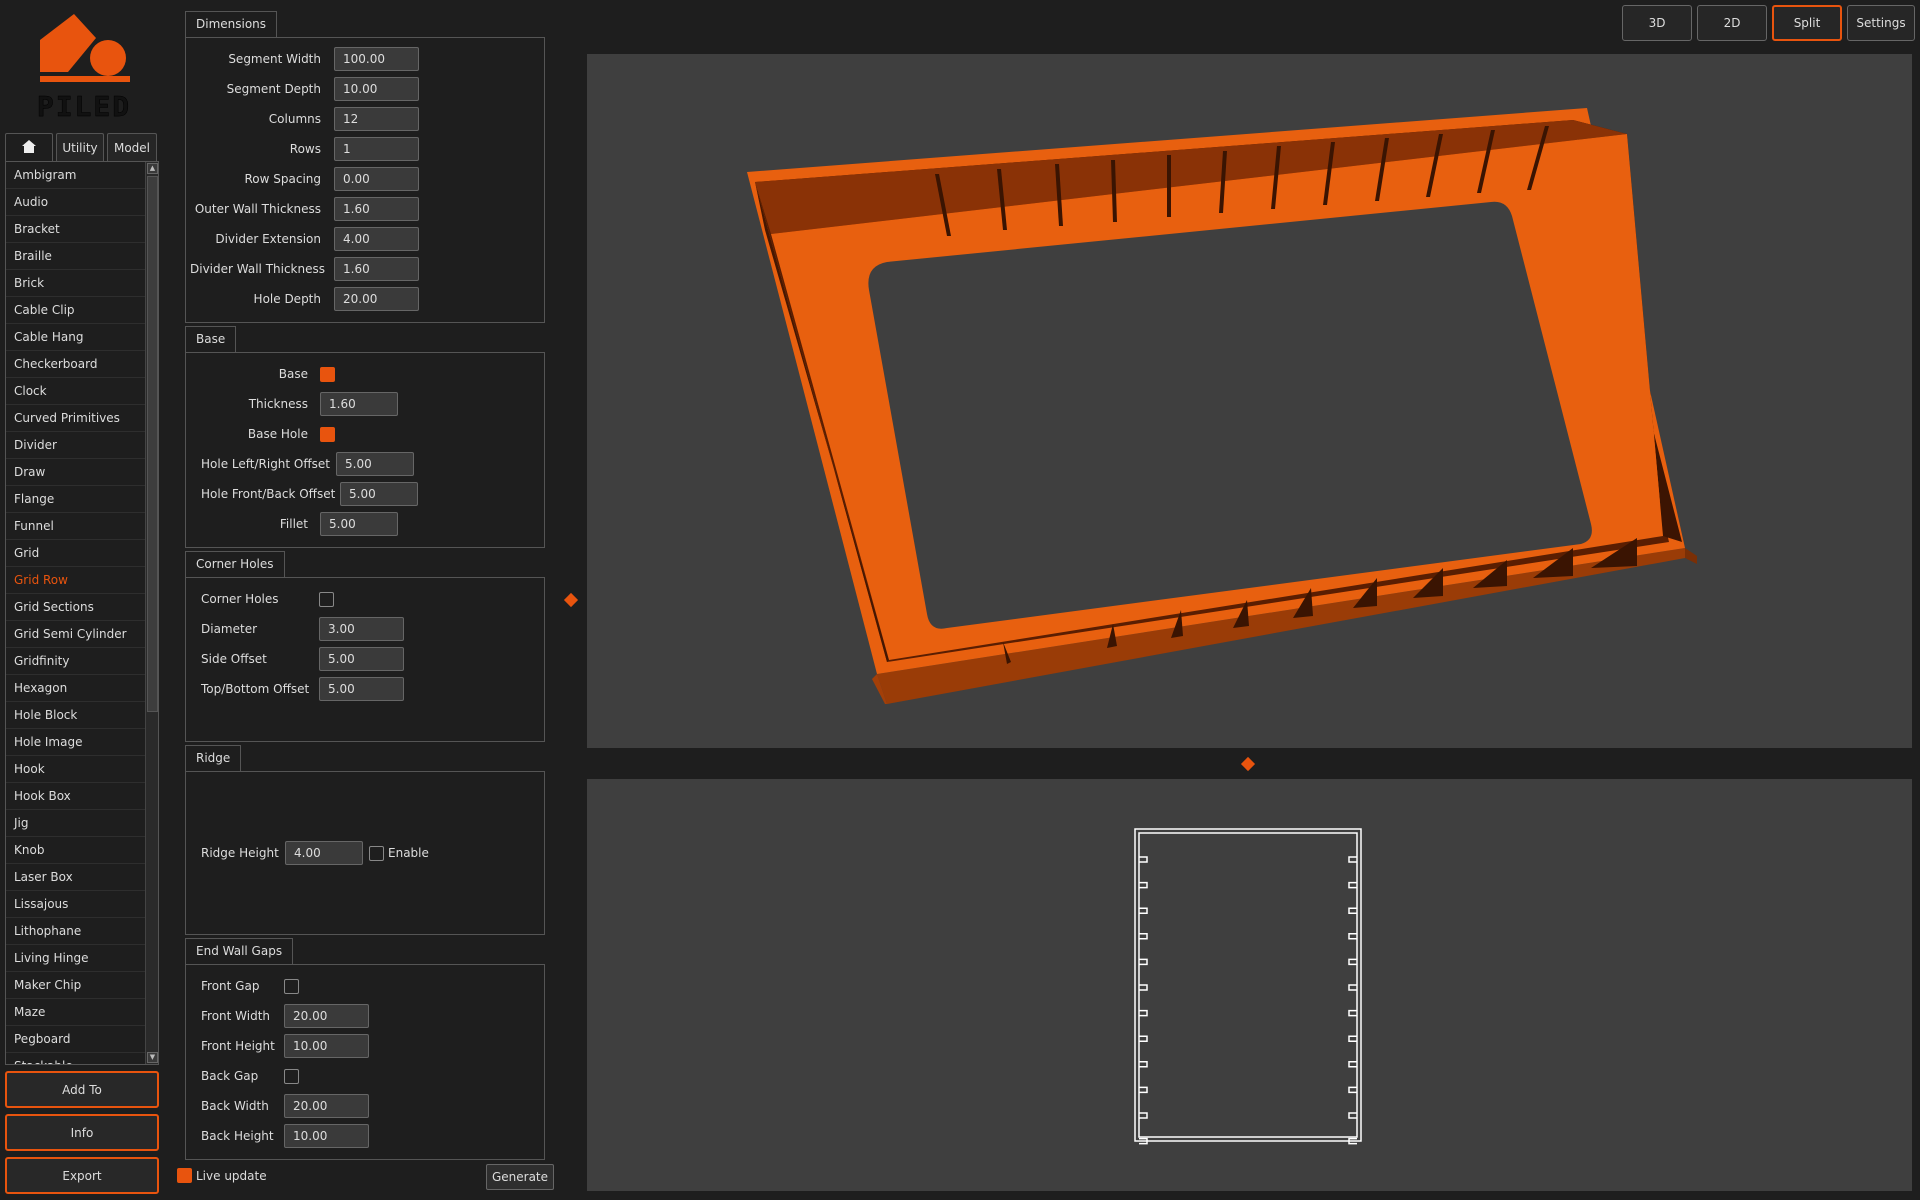 This screenshot has height=1200, width=1920. I want to click on generate-button: Generate, so click(520, 1177).